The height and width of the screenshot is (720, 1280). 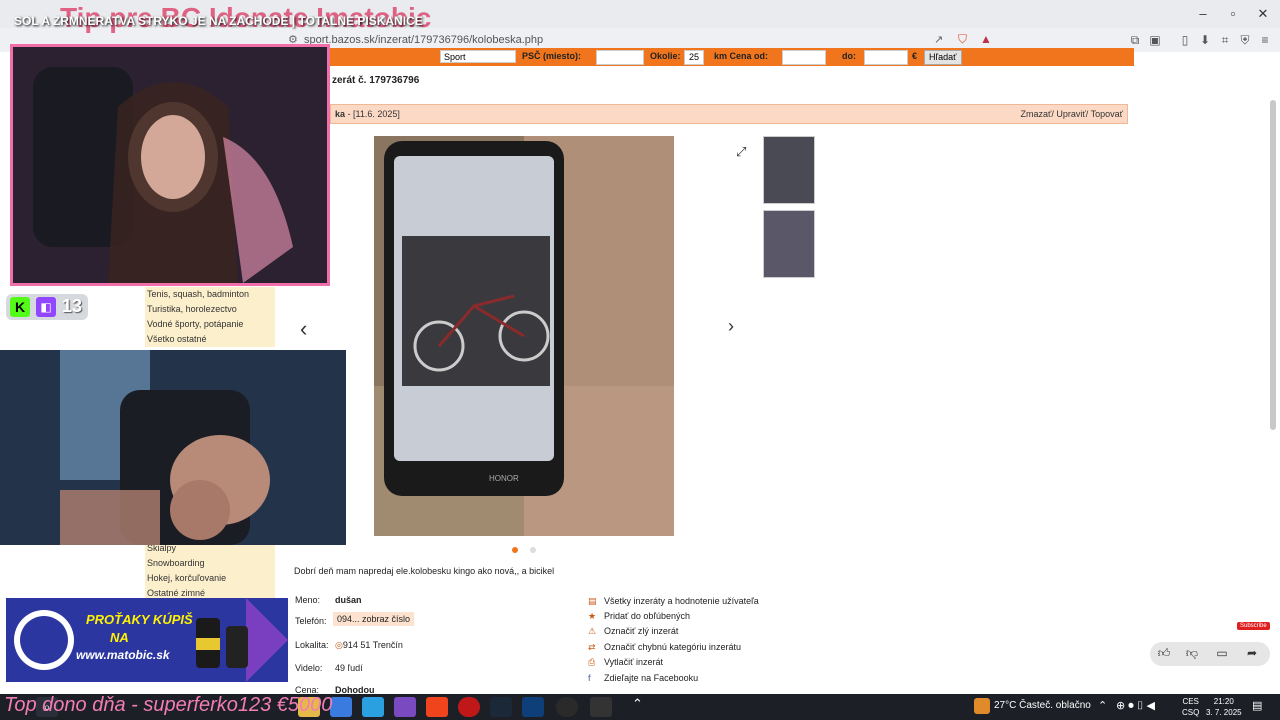 I want to click on category-select: Sport, so click(x=478, y=56).